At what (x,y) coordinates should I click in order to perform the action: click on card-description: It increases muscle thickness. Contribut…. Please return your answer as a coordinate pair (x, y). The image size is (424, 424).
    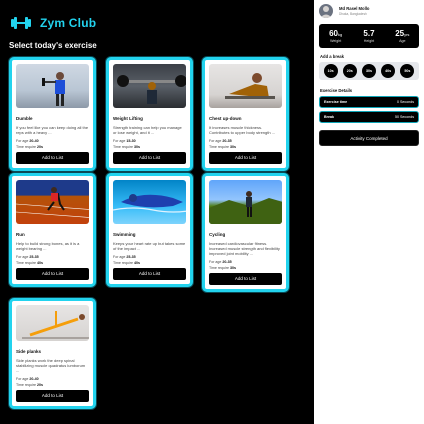
    Looking at the image, I should click on (242, 130).